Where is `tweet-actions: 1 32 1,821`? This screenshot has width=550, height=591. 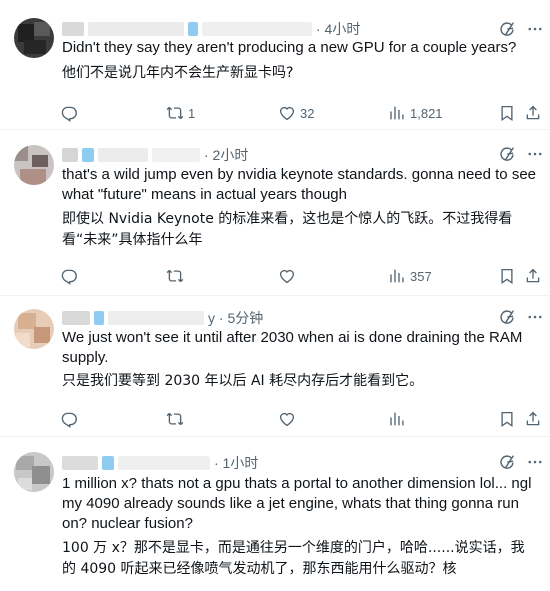
tweet-actions: 1 32 1,821 is located at coordinates (298, 114).